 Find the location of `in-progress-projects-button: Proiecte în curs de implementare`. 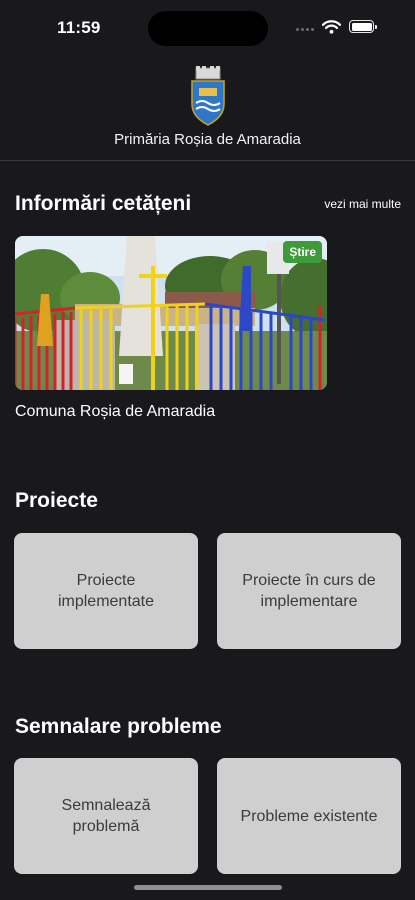

in-progress-projects-button: Proiecte în curs de implementare is located at coordinates (309, 591).